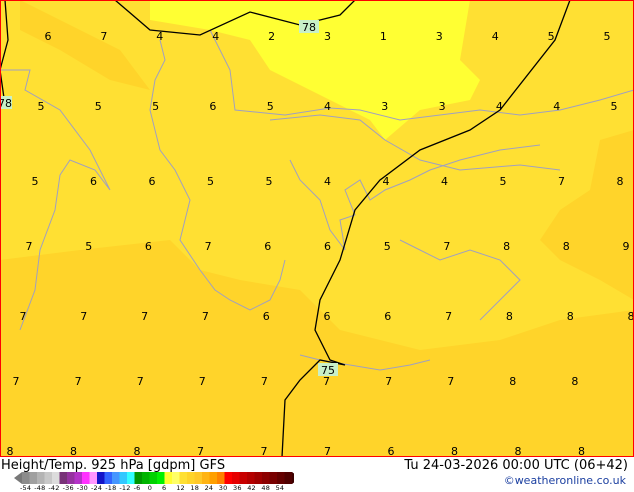 The image size is (634, 492). What do you see at coordinates (25, 488) in the screenshot?
I see `legend-tick: -54` at bounding box center [25, 488].